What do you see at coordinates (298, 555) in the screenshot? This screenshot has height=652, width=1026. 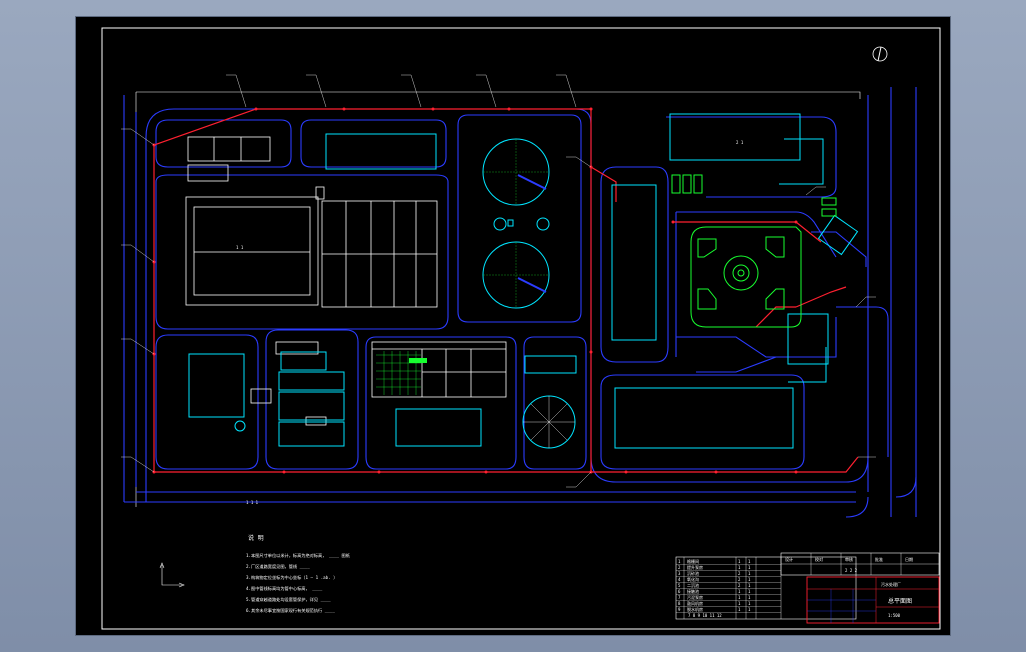 I see `notes-line-1: 1.本图尺寸单位以米计，标高为绝对标高， ____ 图纸` at bounding box center [298, 555].